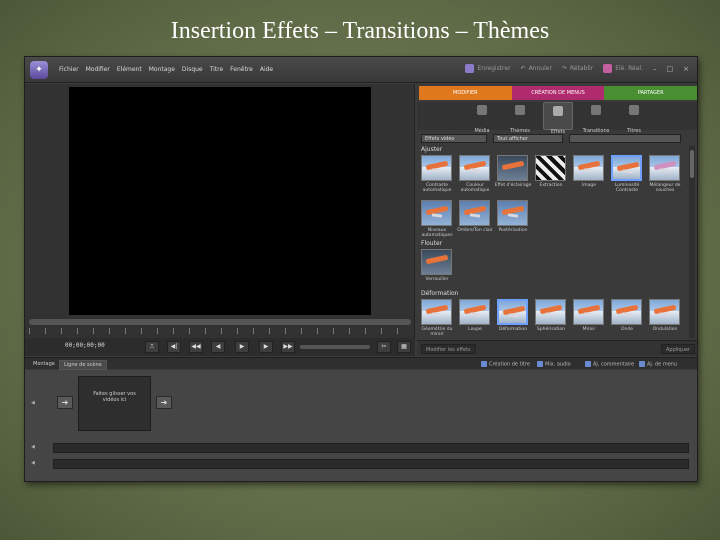 The image size is (720, 540). Describe the element at coordinates (677, 349) in the screenshot. I see `apply-button: Appliquer` at that location.